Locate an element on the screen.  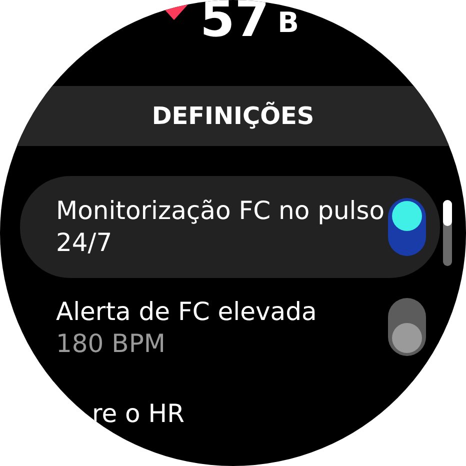
setting-row: Alerta de FC elevada 180 BPM is located at coordinates (230, 327).